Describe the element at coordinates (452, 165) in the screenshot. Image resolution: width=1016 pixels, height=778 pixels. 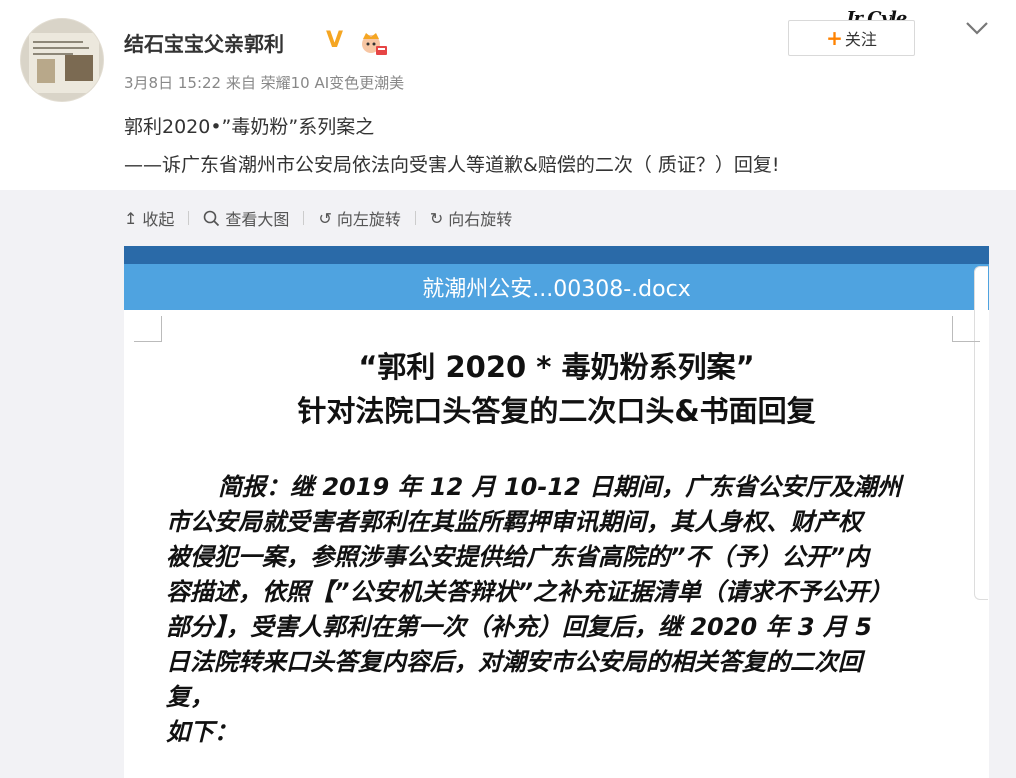
I see `post-text-line2: ——诉广东省潮州市公安局依法向受害人等道歉&赔偿的二次（ 质证？）回复!` at that location.